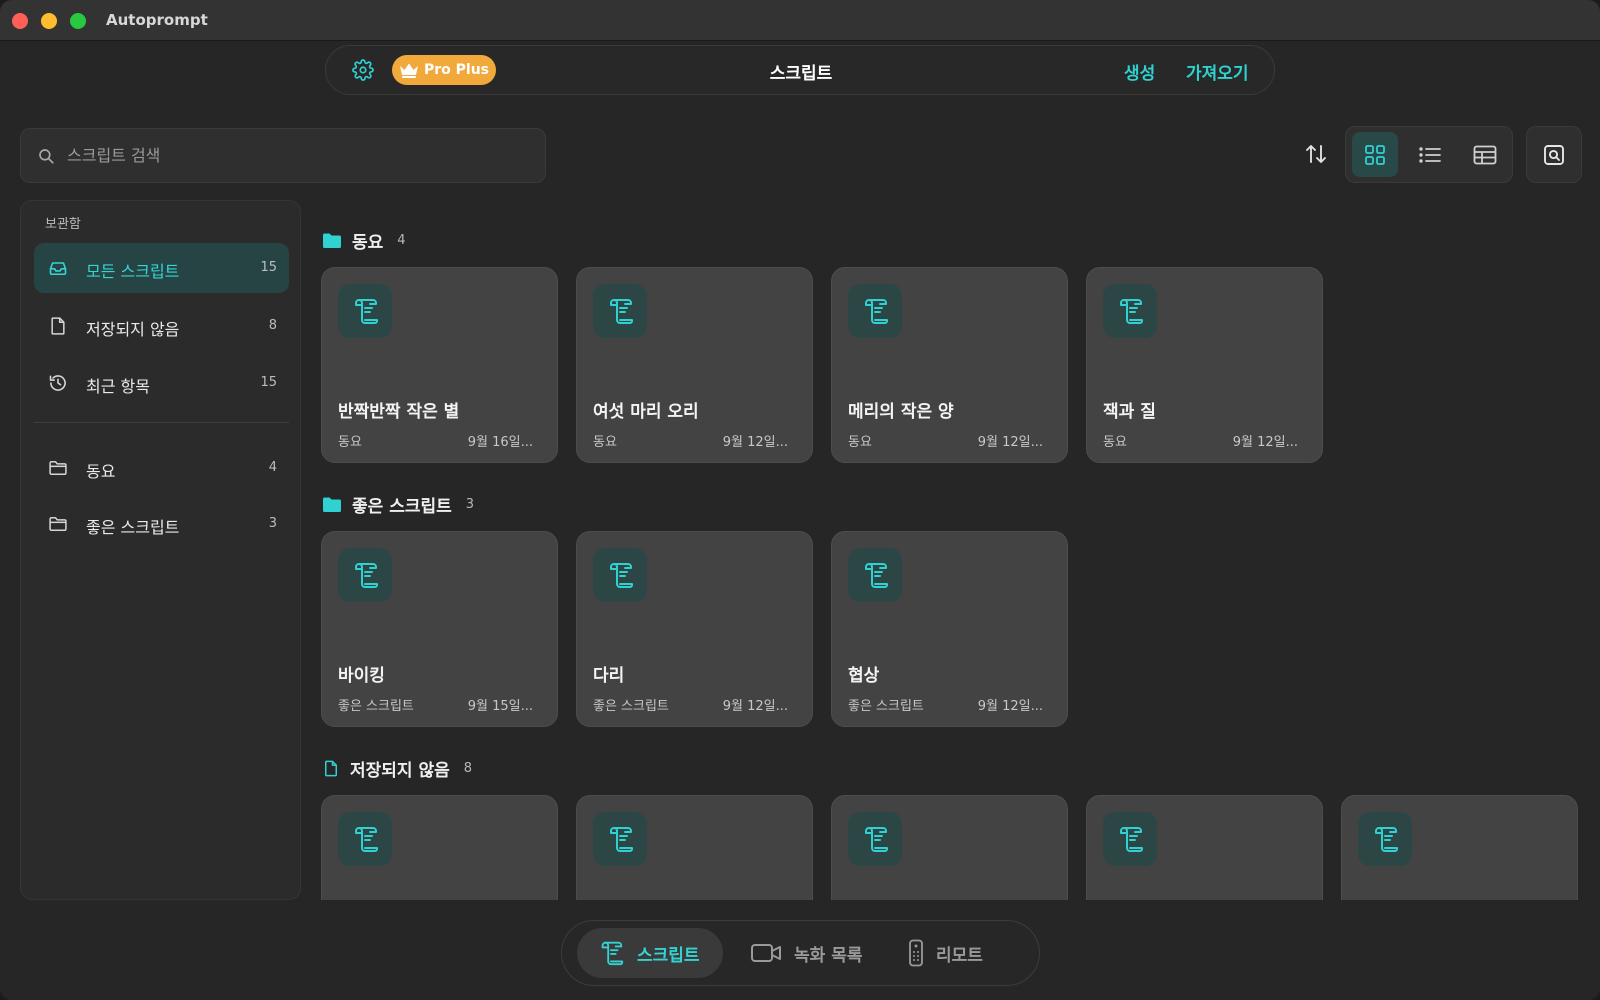 This screenshot has height=1000, width=1600. I want to click on tab-recordings: 녹화 목록, so click(805, 953).